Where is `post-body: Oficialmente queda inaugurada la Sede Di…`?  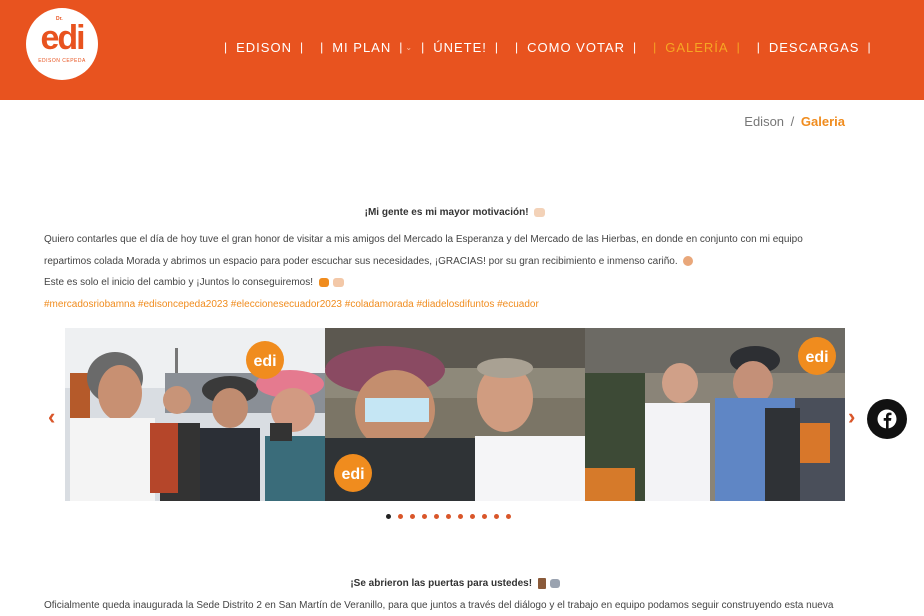
post-body: Oficialmente queda inaugurada la Sede Di… is located at coordinates (439, 605).